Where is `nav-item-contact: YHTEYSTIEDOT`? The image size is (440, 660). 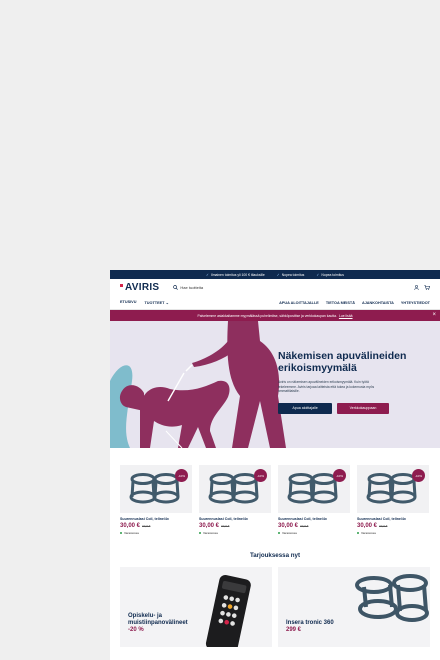
nav-item-contact: YHTEYSTIEDOT is located at coordinates (415, 303).